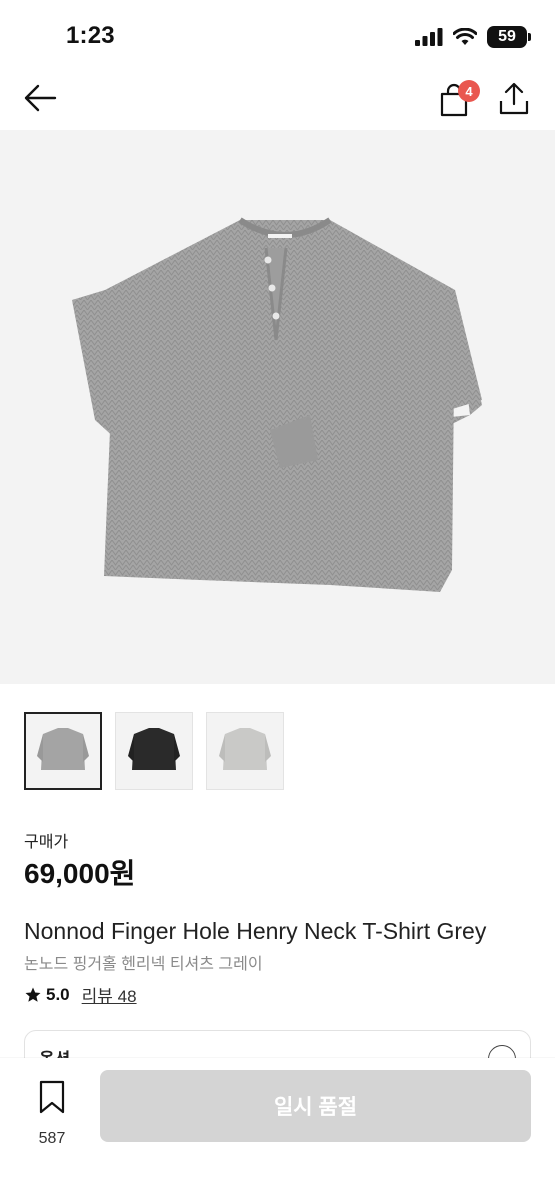  Describe the element at coordinates (33, 994) in the screenshot. I see `star-icon` at that location.